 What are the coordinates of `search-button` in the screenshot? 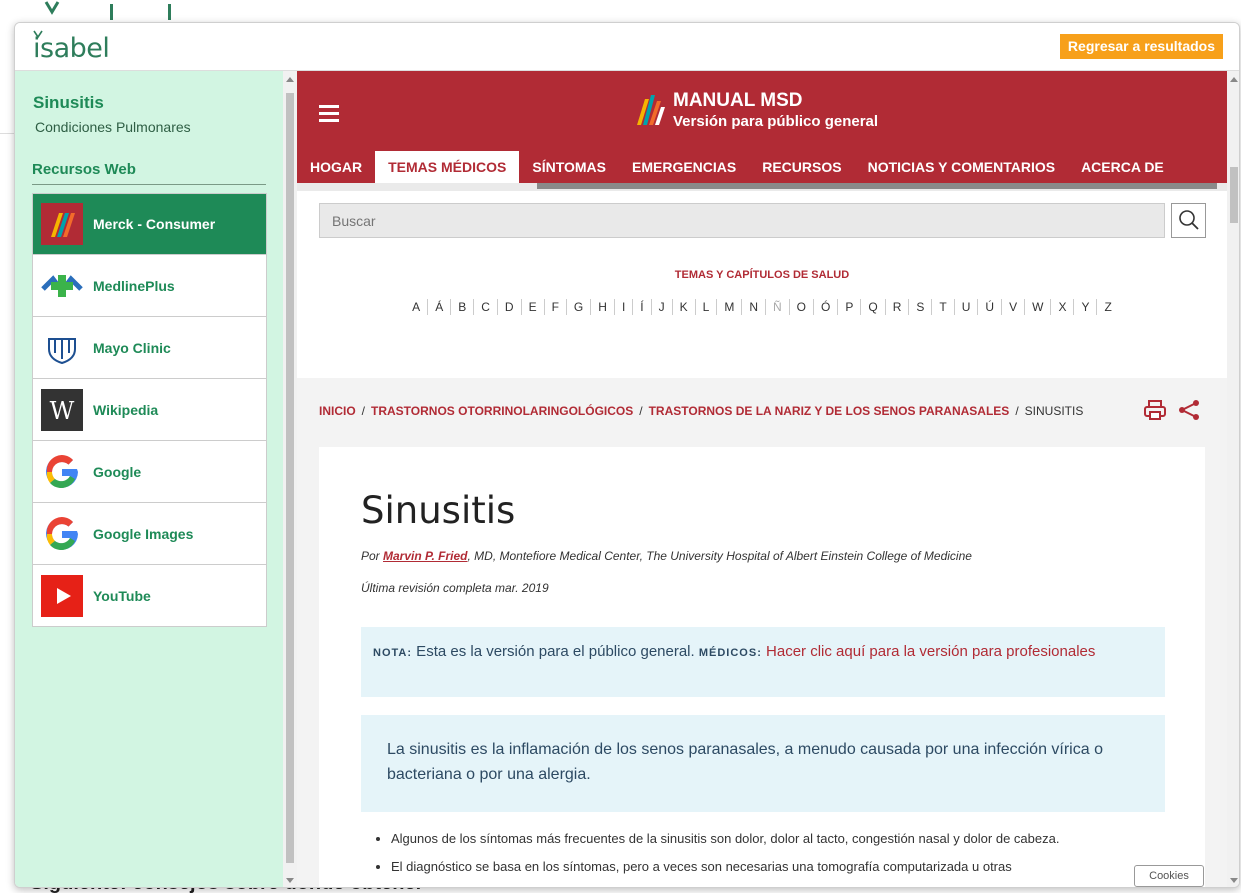 It's located at (1188, 220).